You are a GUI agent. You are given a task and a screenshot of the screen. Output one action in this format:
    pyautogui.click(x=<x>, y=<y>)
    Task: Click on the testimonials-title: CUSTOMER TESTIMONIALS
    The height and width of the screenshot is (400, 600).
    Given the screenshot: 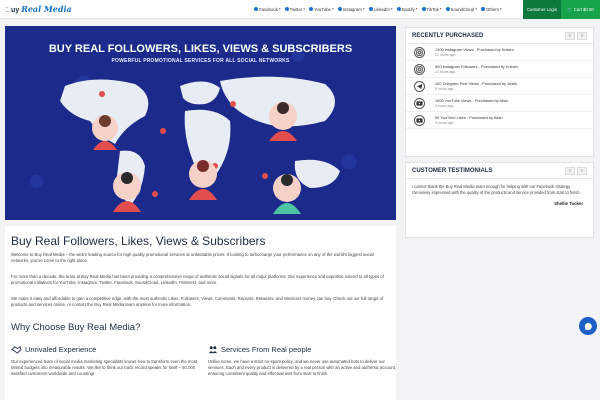 What is the action you would take?
    pyautogui.click(x=452, y=170)
    